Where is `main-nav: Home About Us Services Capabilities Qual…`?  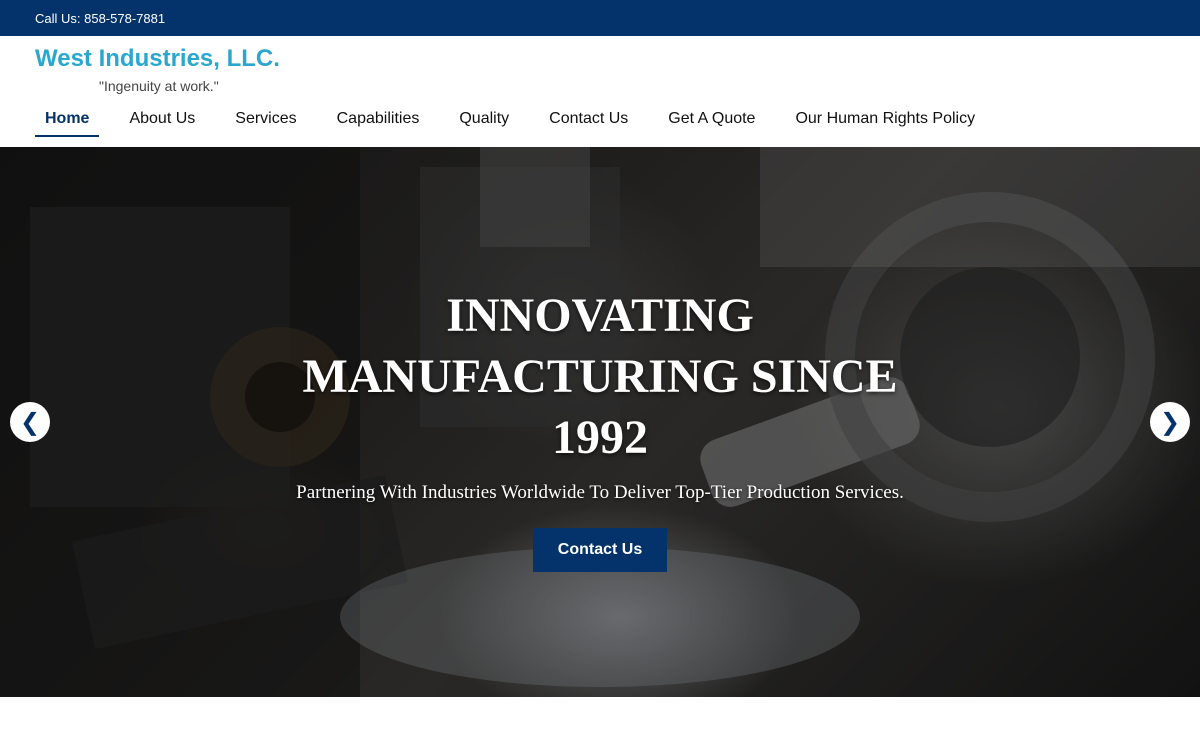 main-nav: Home About Us Services Capabilities Qual… is located at coordinates (520, 122).